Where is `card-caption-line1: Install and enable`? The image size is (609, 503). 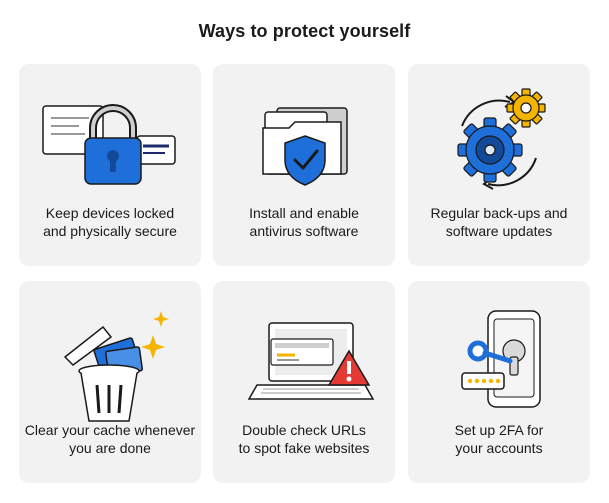 card-caption-line1: Install and enable is located at coordinates (304, 213).